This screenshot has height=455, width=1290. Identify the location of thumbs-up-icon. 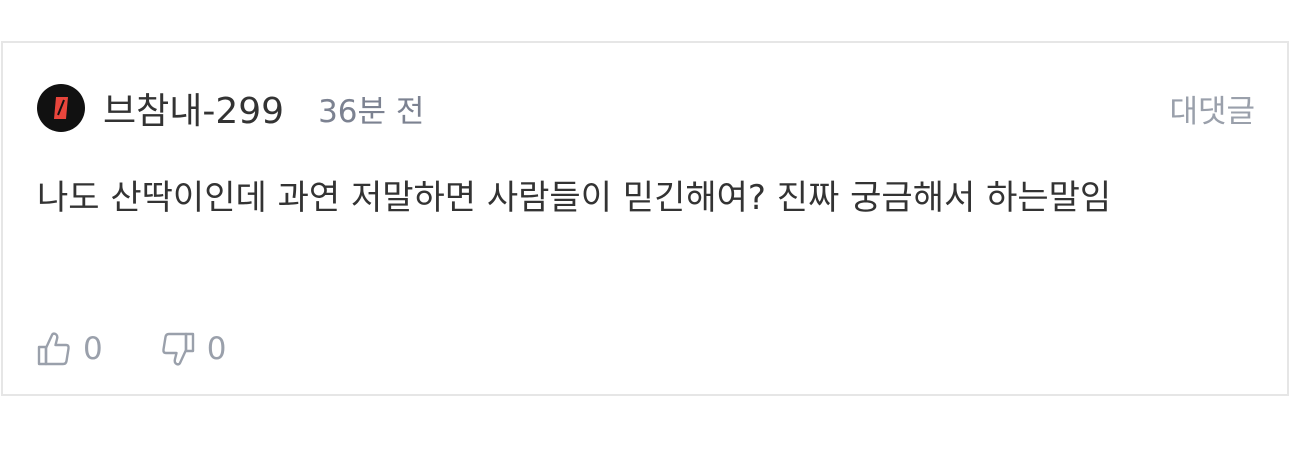
(53, 349).